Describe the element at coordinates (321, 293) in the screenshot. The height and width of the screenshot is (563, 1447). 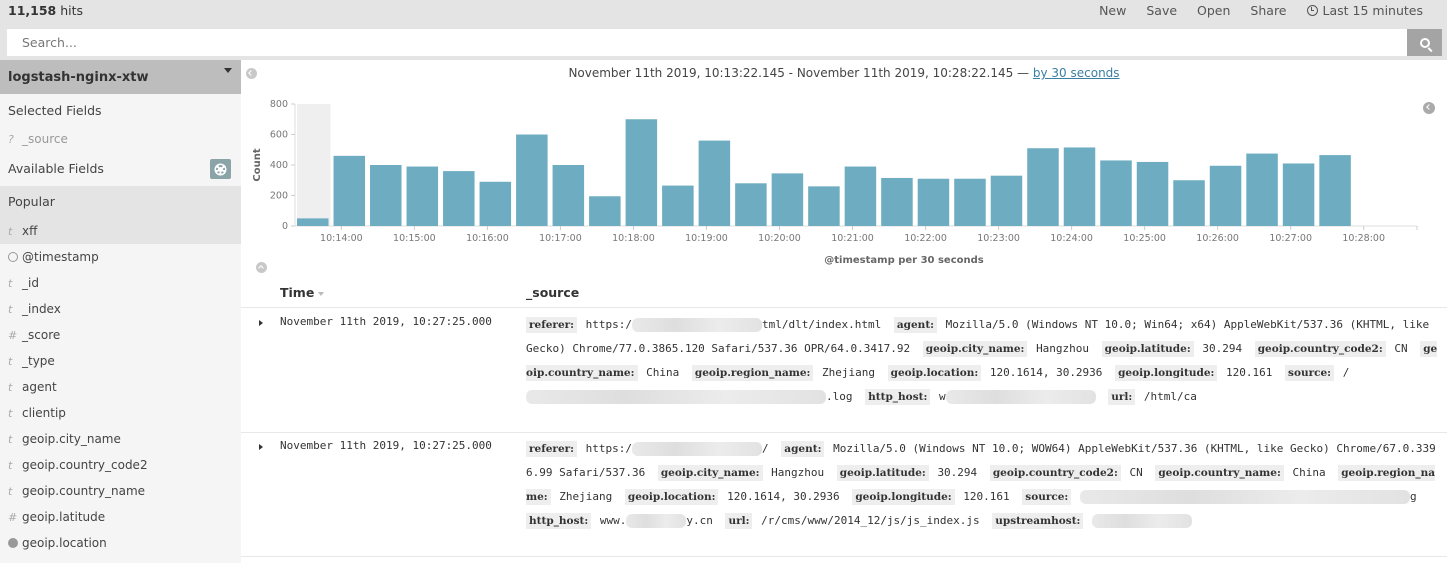
I see `sort-desc-icon` at that location.